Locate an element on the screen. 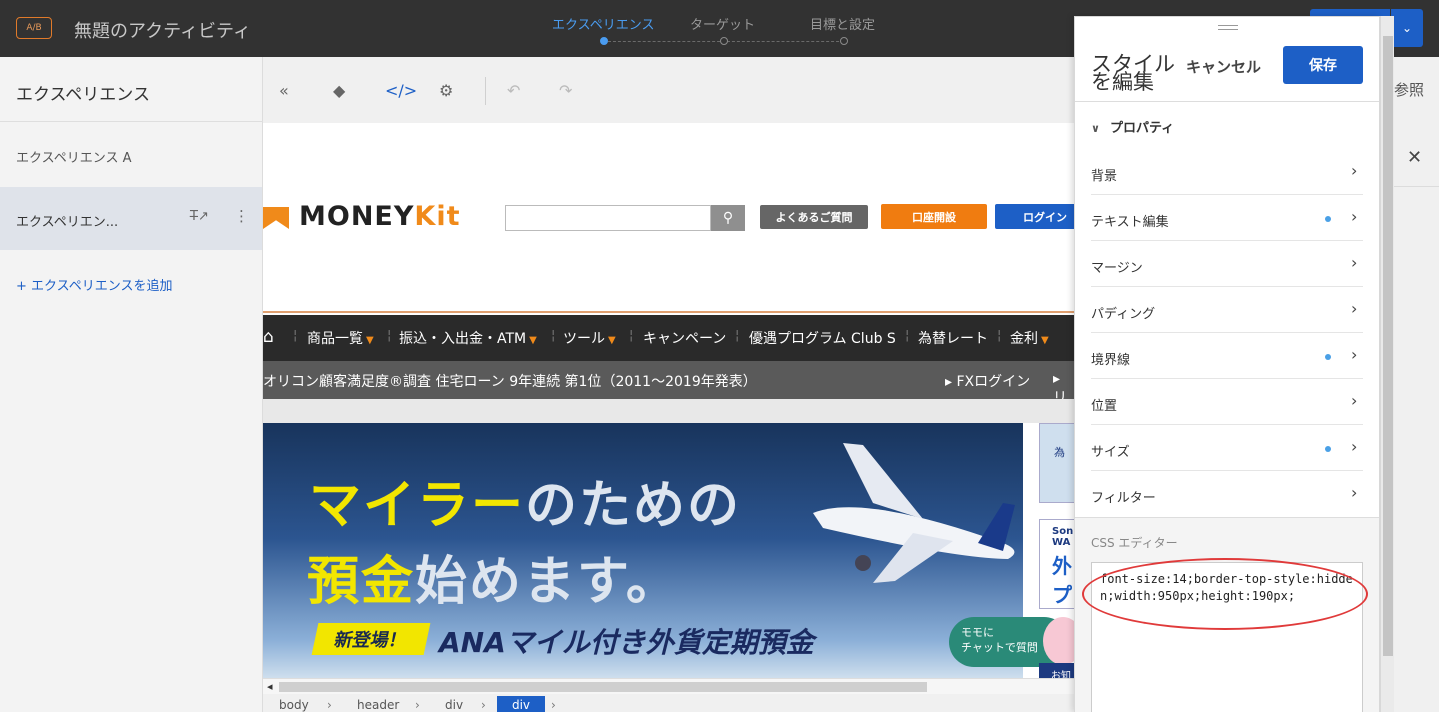  primary-action-dropdown: ⌄ is located at coordinates (1407, 28).